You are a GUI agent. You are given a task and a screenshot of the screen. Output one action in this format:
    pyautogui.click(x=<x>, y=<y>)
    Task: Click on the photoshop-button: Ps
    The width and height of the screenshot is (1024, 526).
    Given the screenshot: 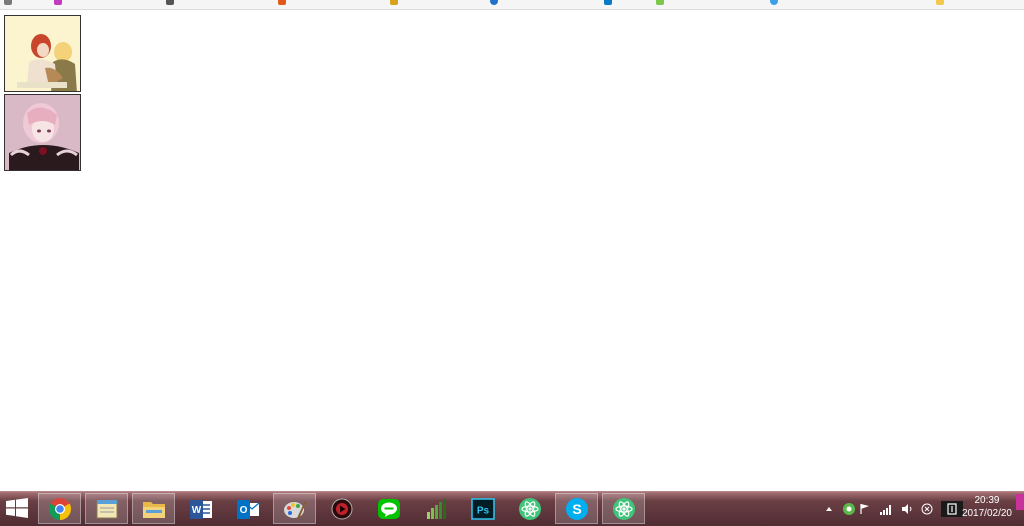 What is the action you would take?
    pyautogui.click(x=482, y=508)
    